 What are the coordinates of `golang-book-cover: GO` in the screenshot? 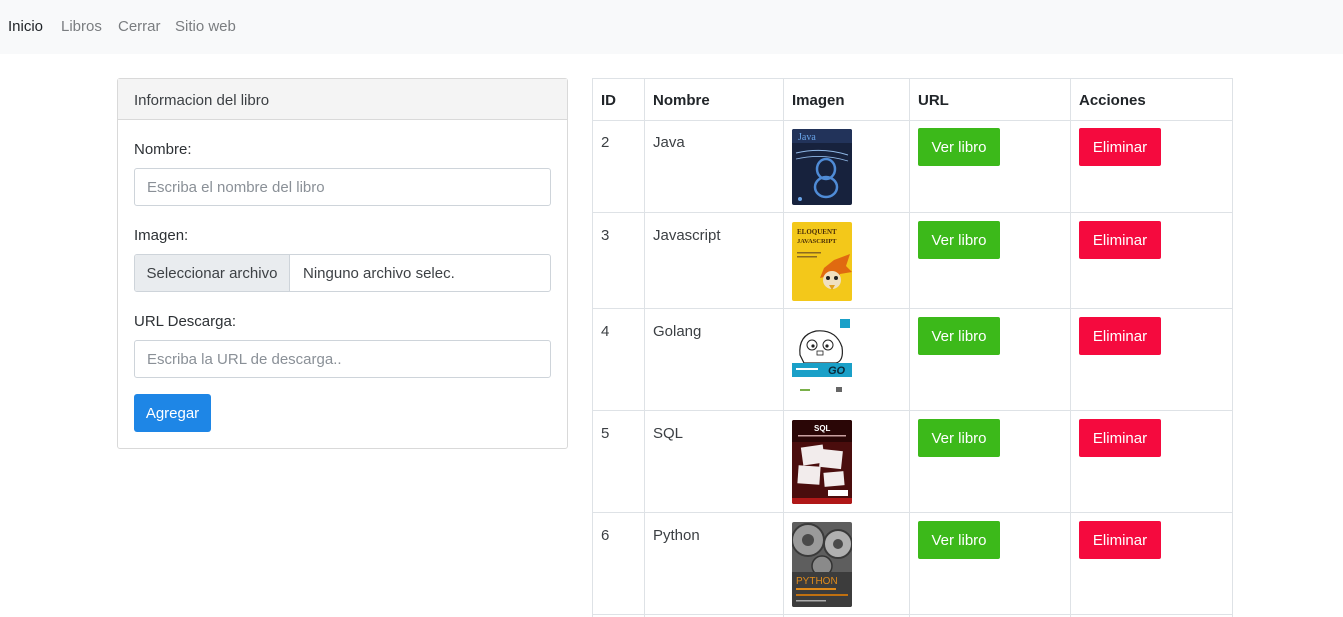 It's located at (822, 359).